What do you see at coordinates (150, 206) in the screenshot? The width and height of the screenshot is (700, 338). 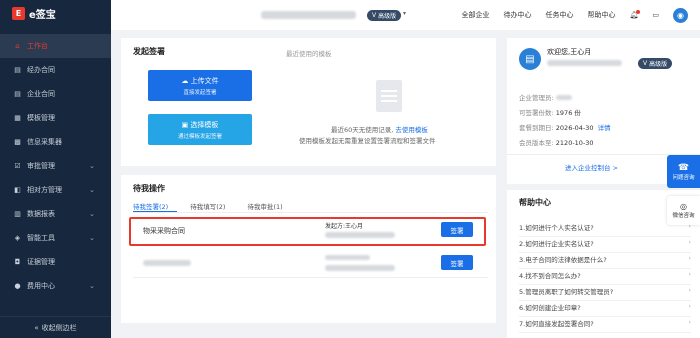 I see `tab-to-sign: 待我签署(2)` at bounding box center [150, 206].